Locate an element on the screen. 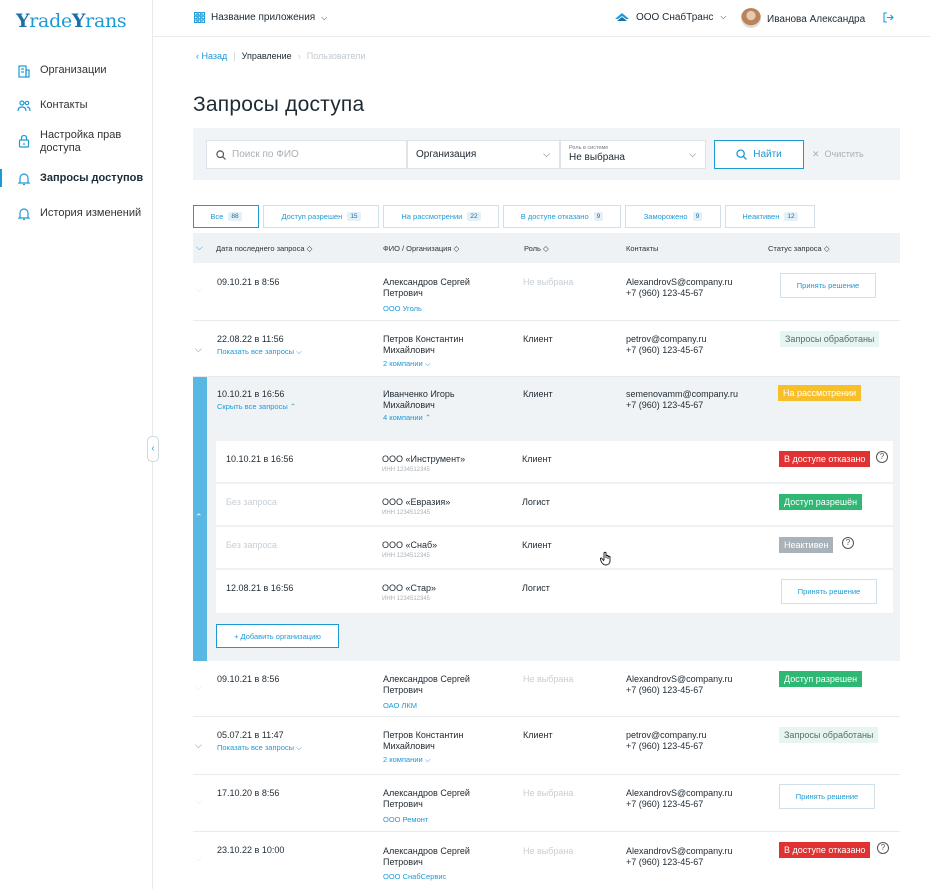 Image resolution: width=930 pixels, height=889 pixels. tab-inactive: Неактивен 12 is located at coordinates (770, 216).